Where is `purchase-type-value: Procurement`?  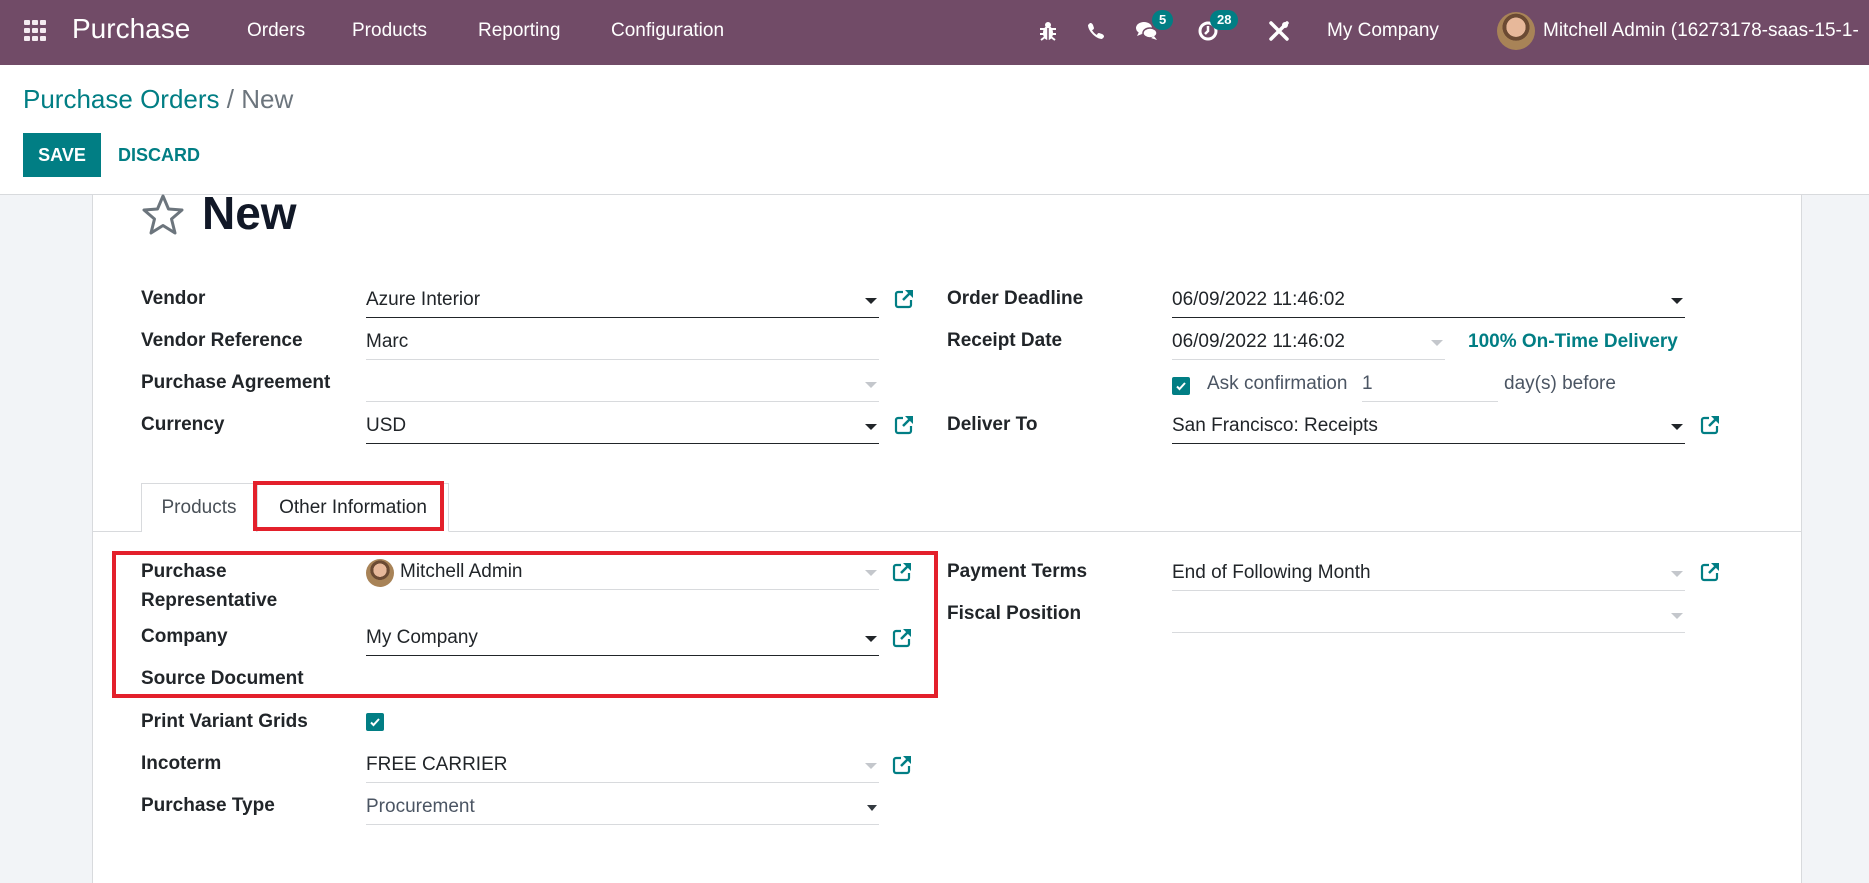
purchase-type-value: Procurement is located at coordinates (420, 806).